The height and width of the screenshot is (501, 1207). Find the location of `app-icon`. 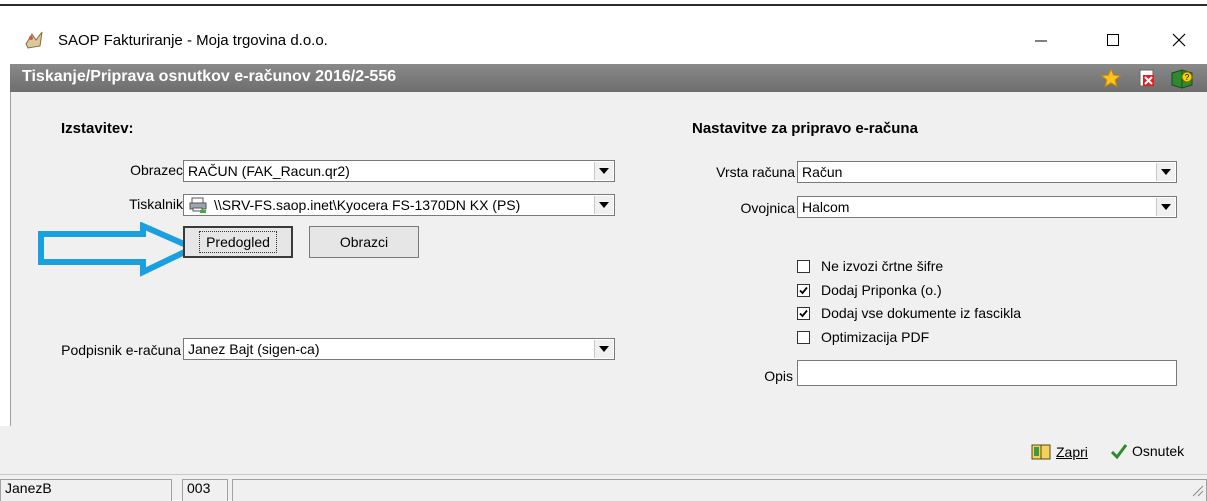

app-icon is located at coordinates (34, 40).